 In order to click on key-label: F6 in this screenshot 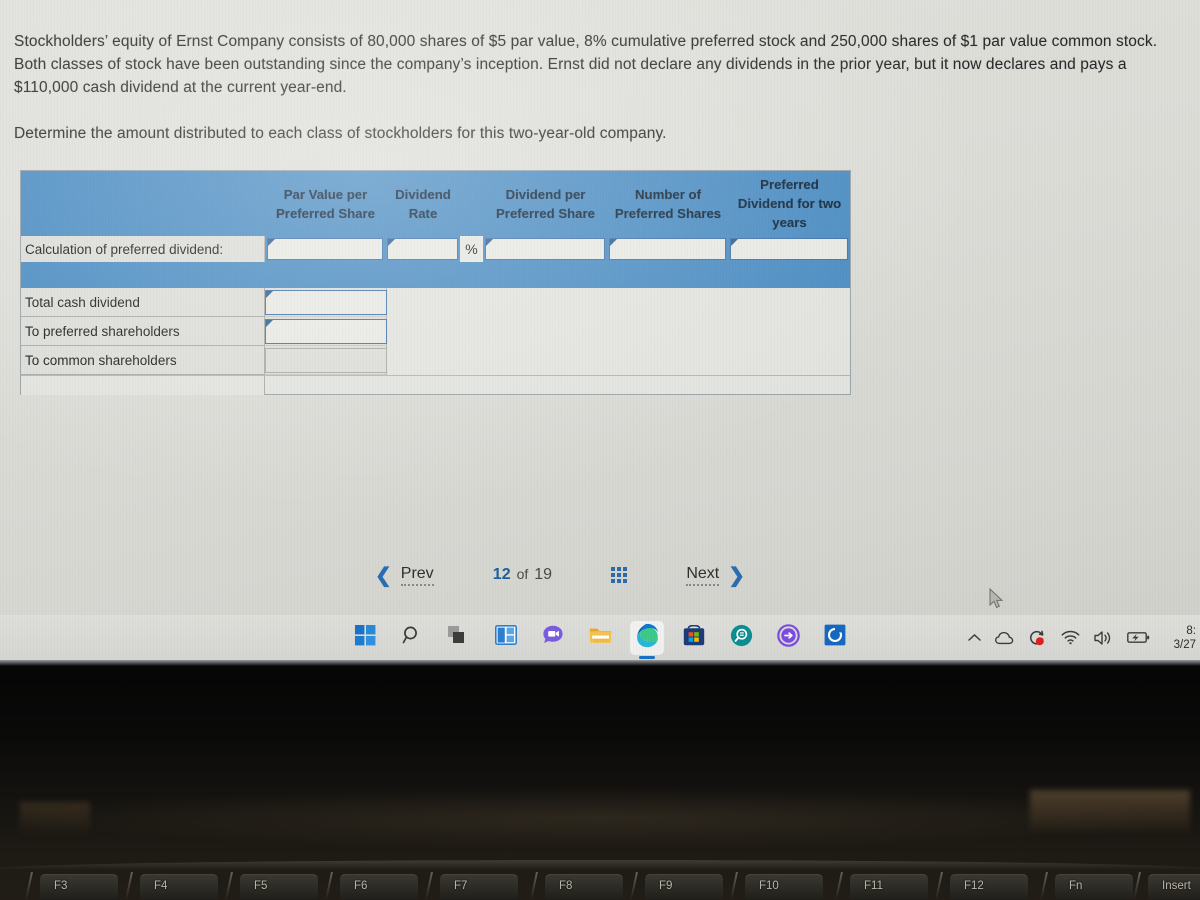, I will do `click(361, 886)`.